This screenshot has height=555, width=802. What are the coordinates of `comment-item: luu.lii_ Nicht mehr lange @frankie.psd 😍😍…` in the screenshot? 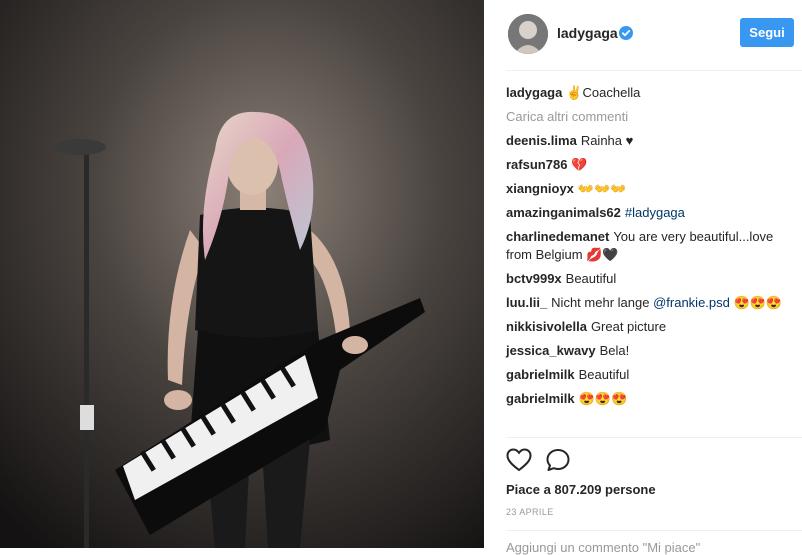 It's located at (651, 303).